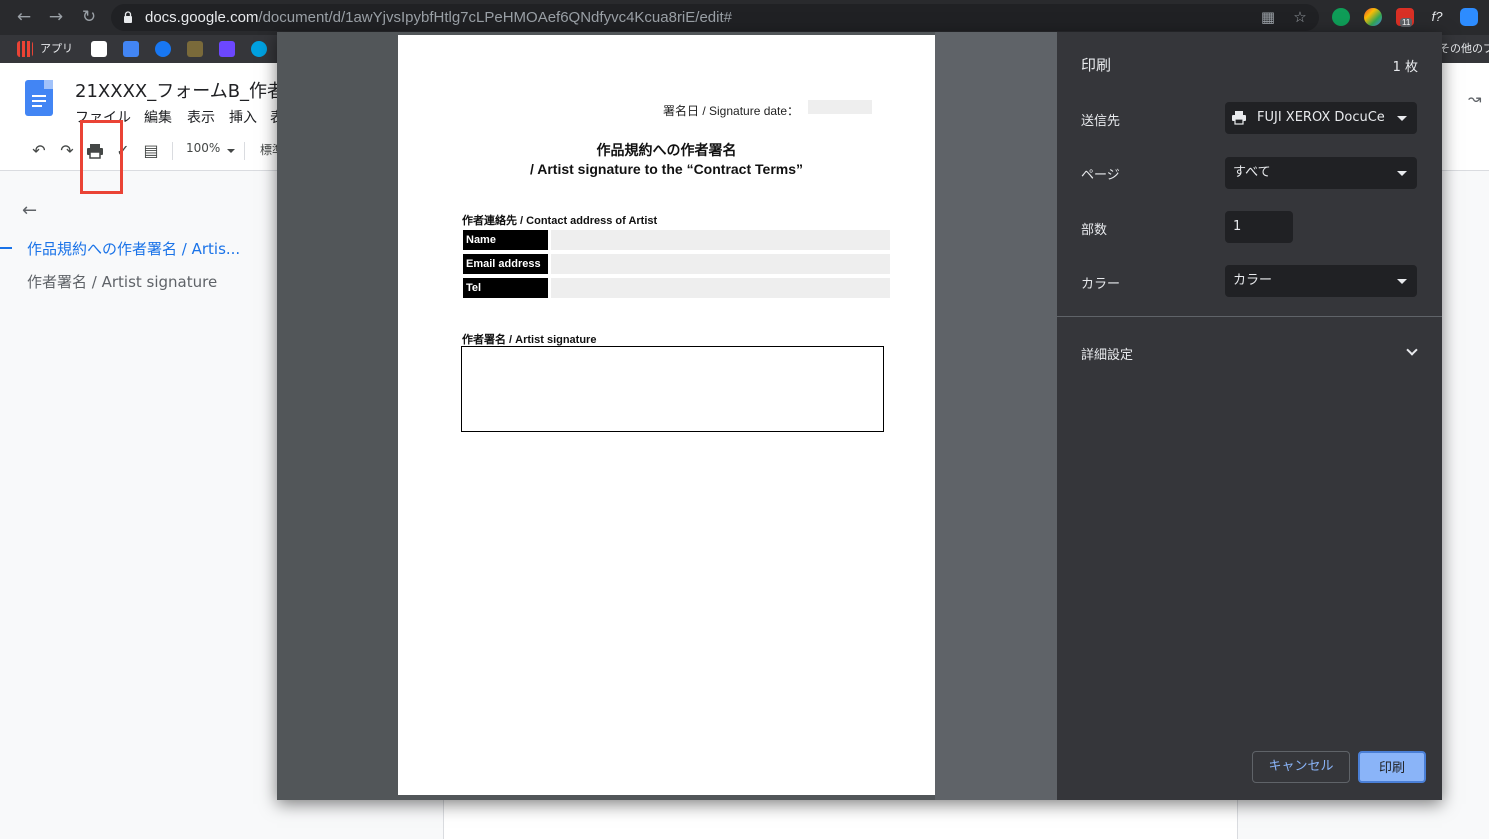 This screenshot has width=1489, height=839. What do you see at coordinates (203, 148) in the screenshot?
I see `zoom-select: 100%` at bounding box center [203, 148].